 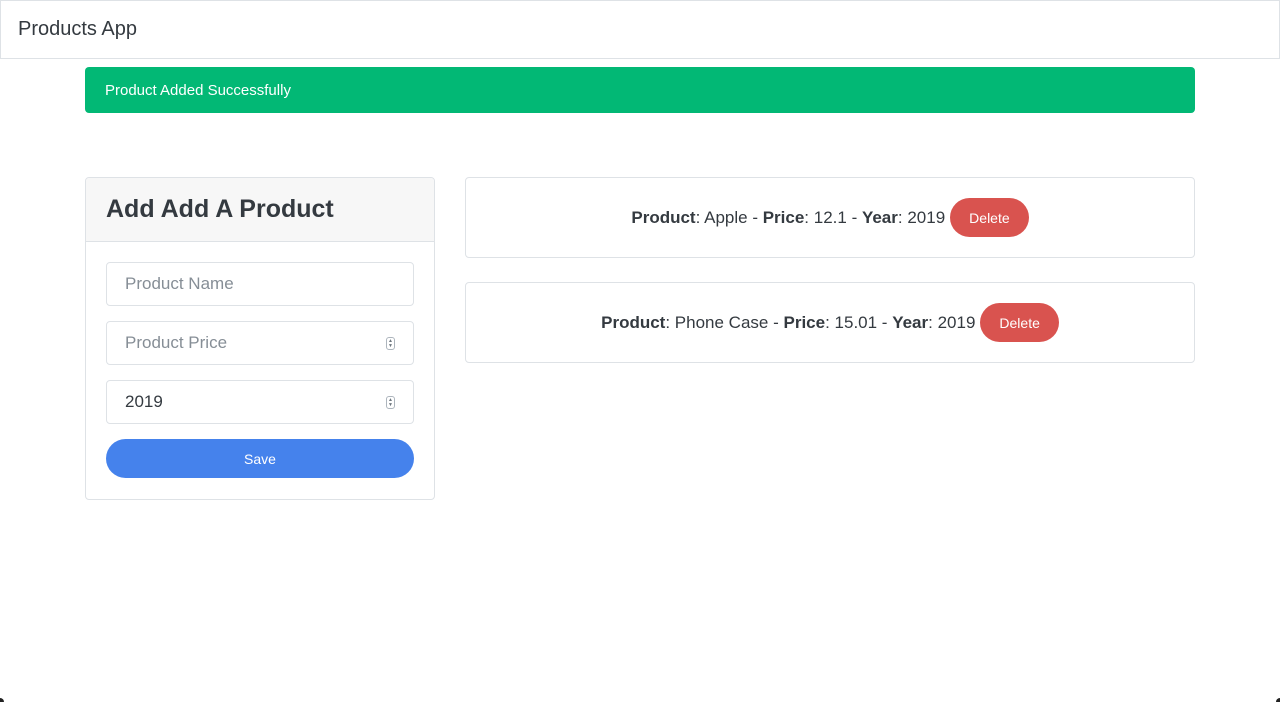 I want to click on product-price: 15.01, so click(x=856, y=322).